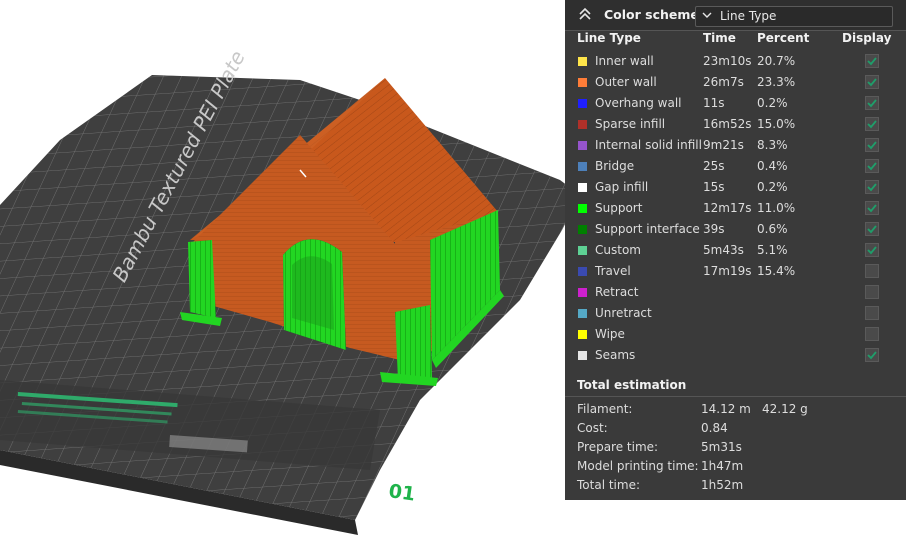 The height and width of the screenshot is (539, 924). Describe the element at coordinates (735, 187) in the screenshot. I see `legend-row: Gap infill 15s 0.2%` at that location.